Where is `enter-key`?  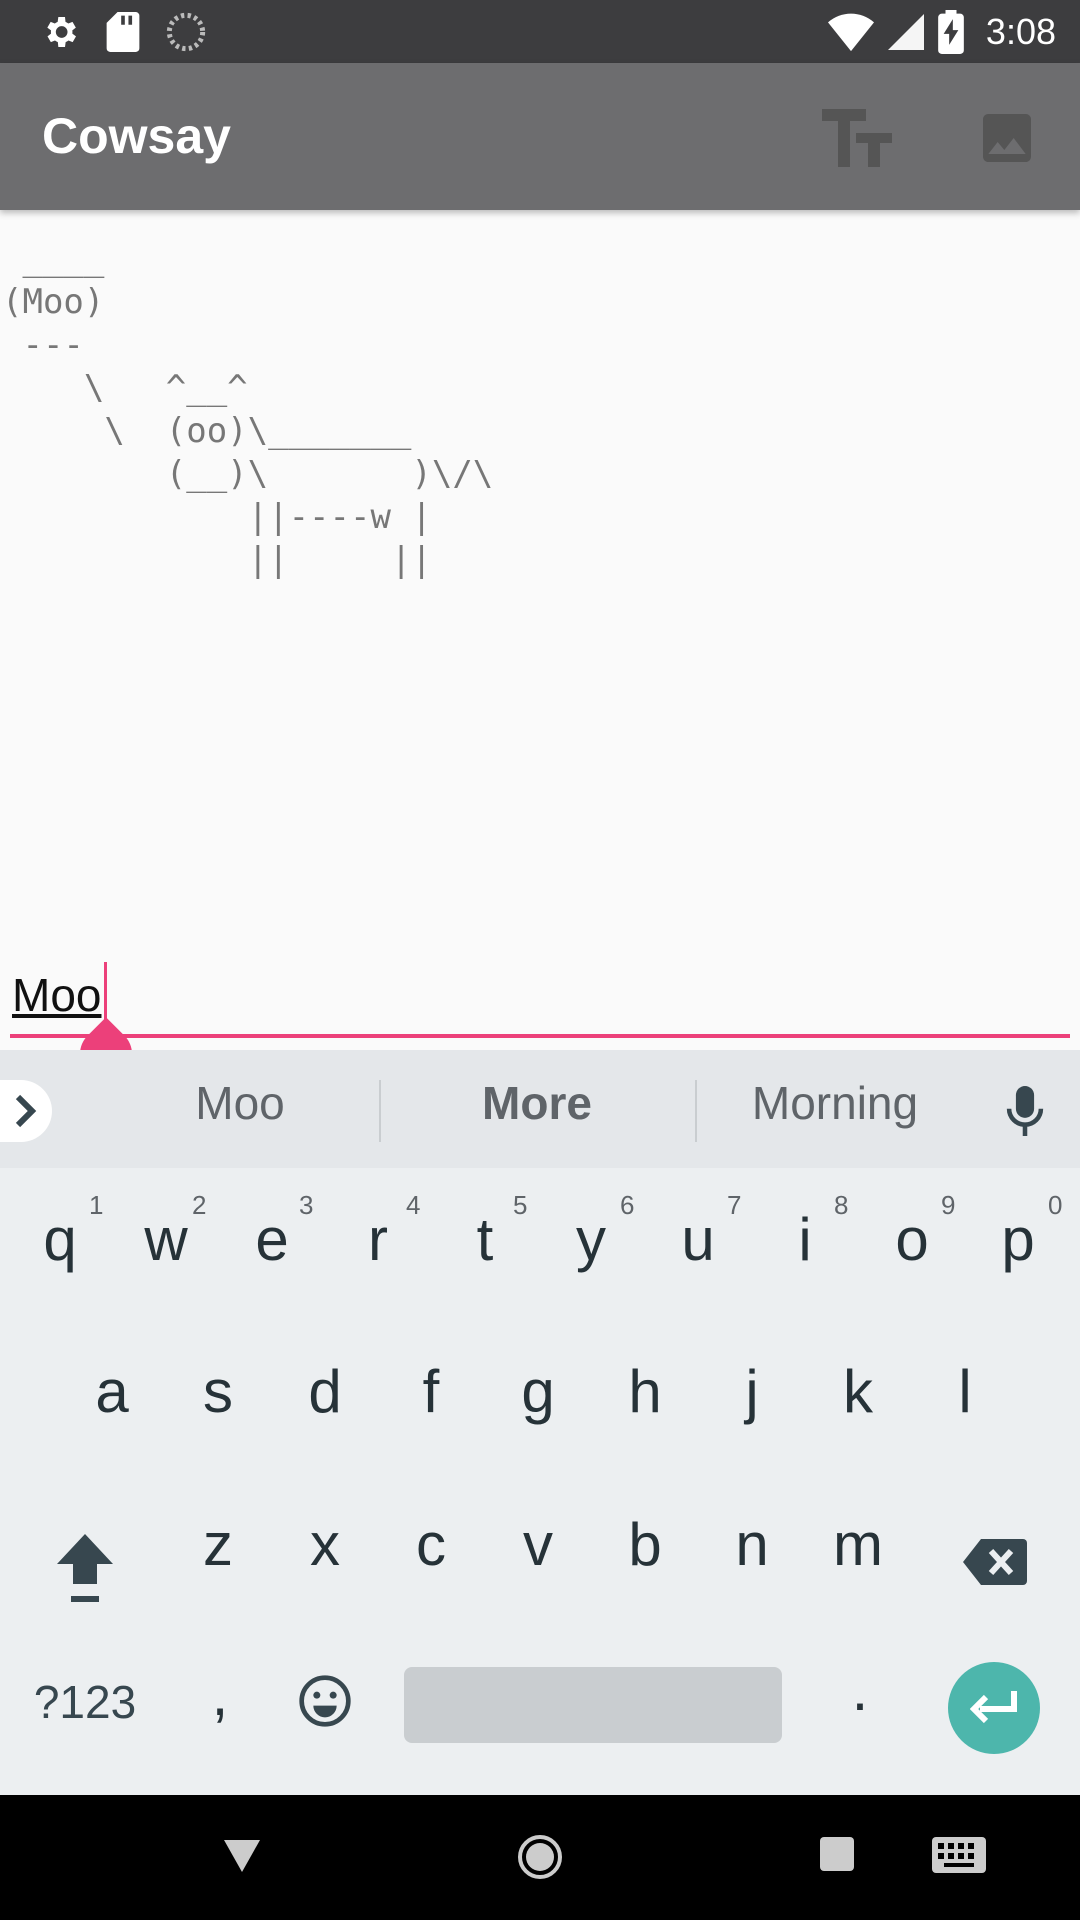
enter-key is located at coordinates (994, 1708).